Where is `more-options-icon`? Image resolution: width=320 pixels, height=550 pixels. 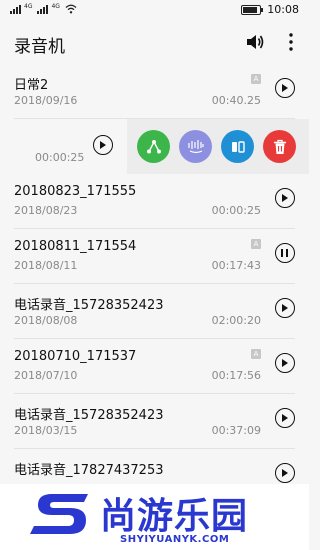
more-options-icon is located at coordinates (291, 42).